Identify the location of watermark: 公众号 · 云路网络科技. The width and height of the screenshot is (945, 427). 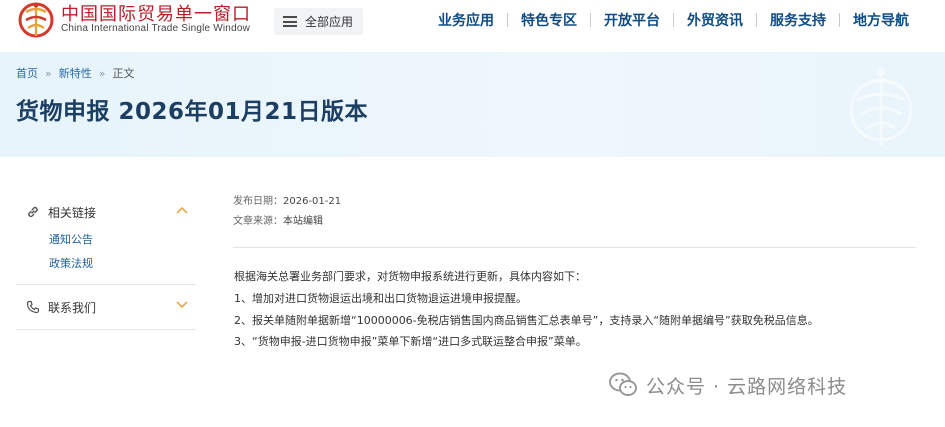
(727, 385).